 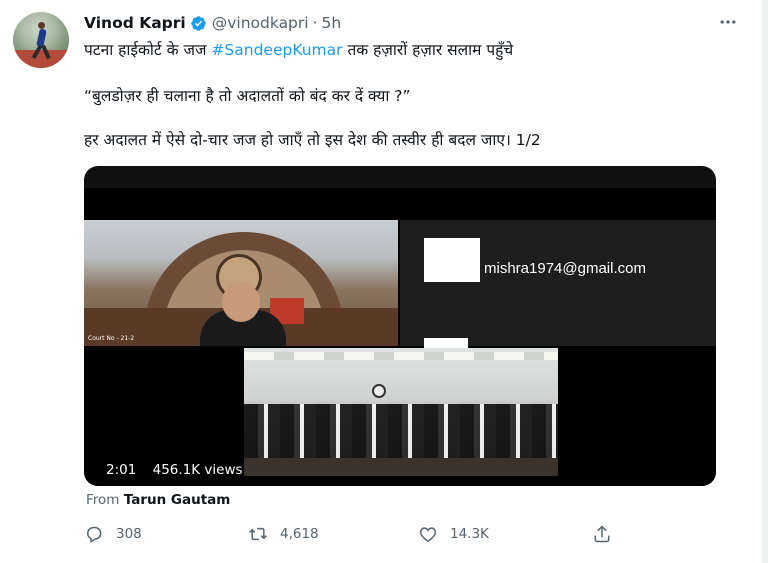 I want to click on author-handle: @vinodkapri, so click(x=260, y=23).